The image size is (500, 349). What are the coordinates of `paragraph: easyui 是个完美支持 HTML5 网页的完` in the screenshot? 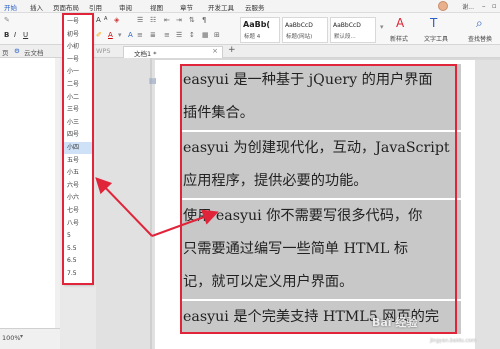 It's located at (321, 317).